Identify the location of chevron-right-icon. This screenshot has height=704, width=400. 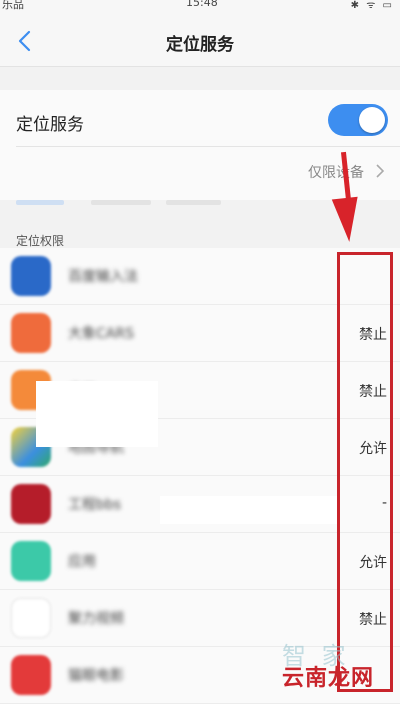
(380, 171).